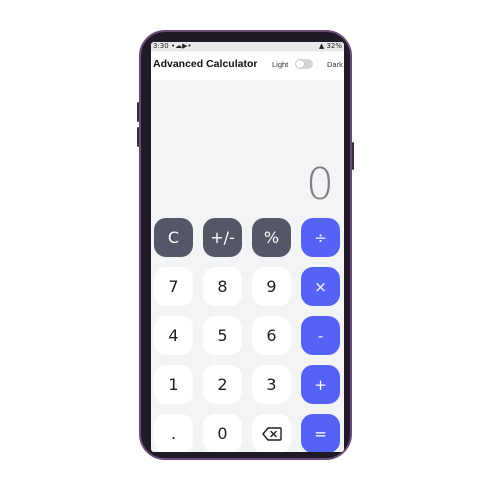 The height and width of the screenshot is (491, 491). What do you see at coordinates (353, 156) in the screenshot?
I see `power-button` at bounding box center [353, 156].